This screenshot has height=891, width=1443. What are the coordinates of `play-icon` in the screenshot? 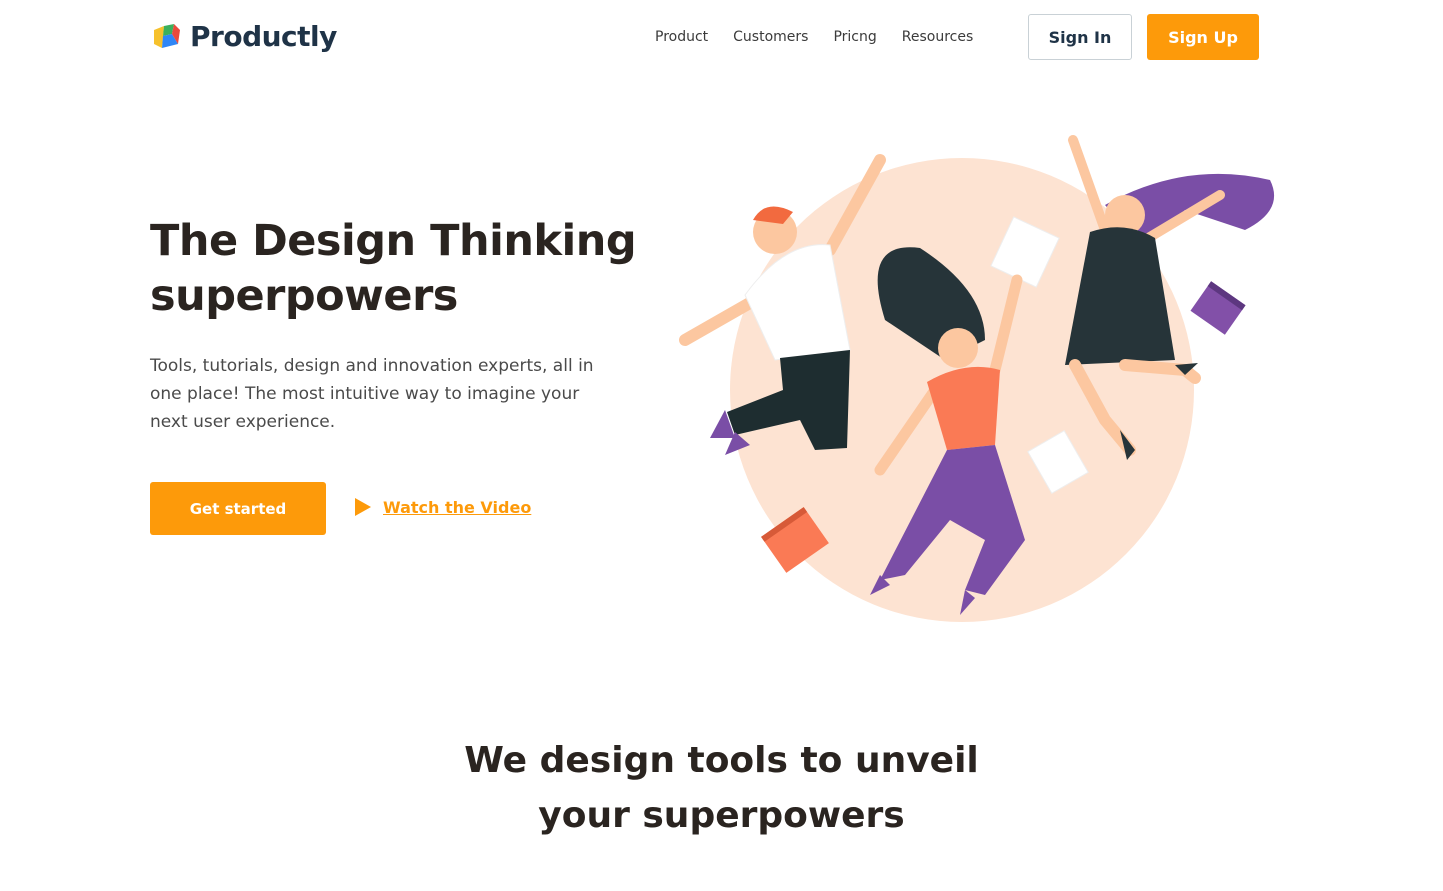 It's located at (363, 507).